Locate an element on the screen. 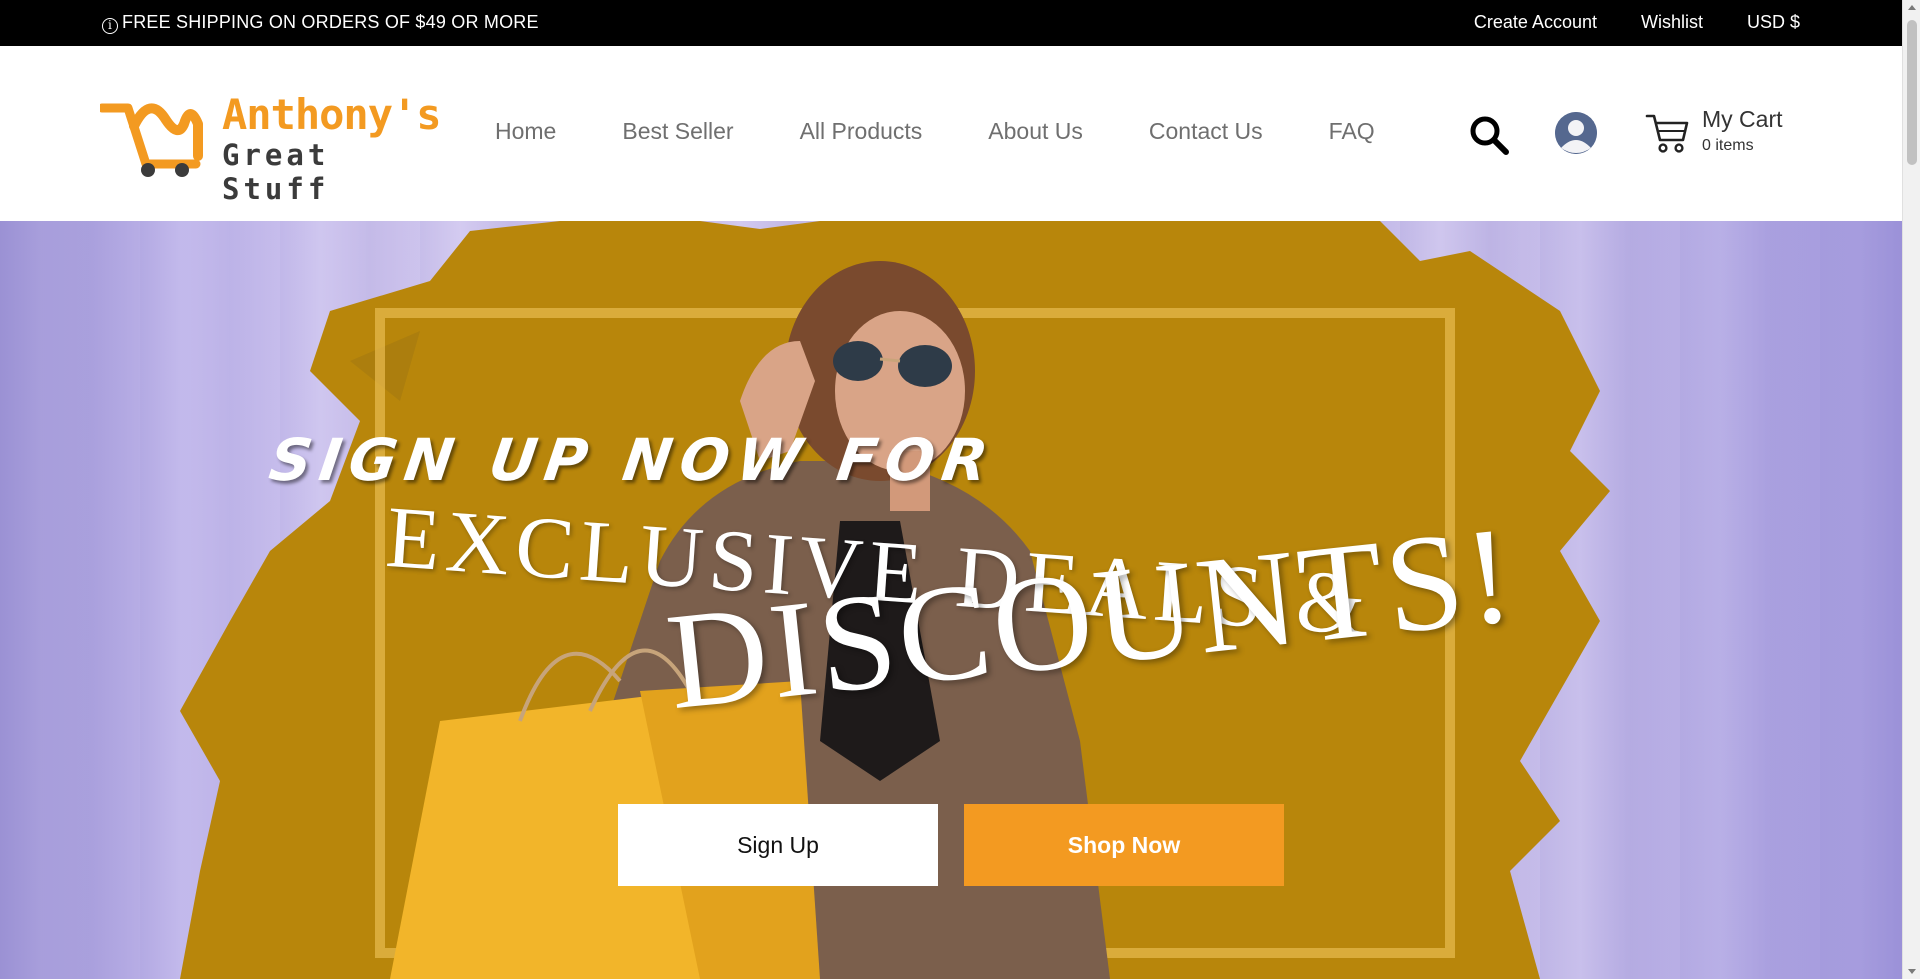 The width and height of the screenshot is (1920, 979). user-avatar-icon is located at coordinates (1576, 133).